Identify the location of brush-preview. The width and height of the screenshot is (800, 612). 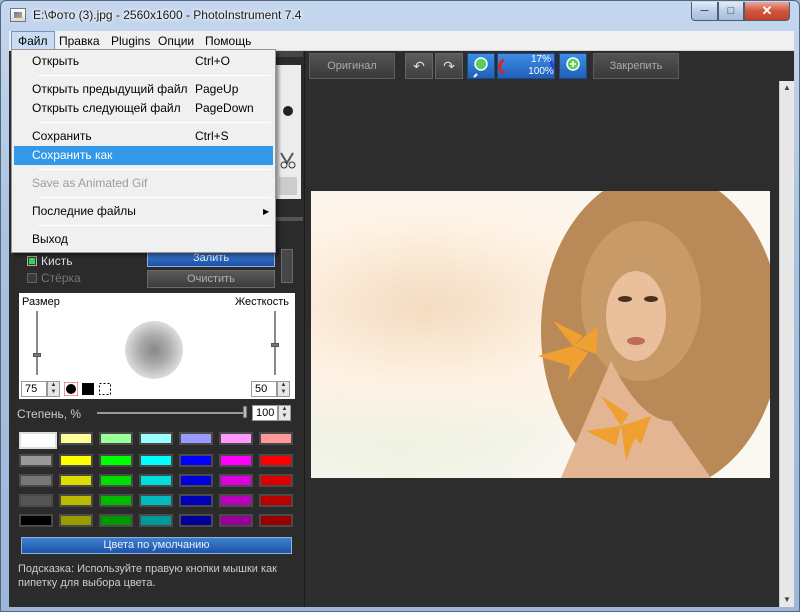
(154, 350).